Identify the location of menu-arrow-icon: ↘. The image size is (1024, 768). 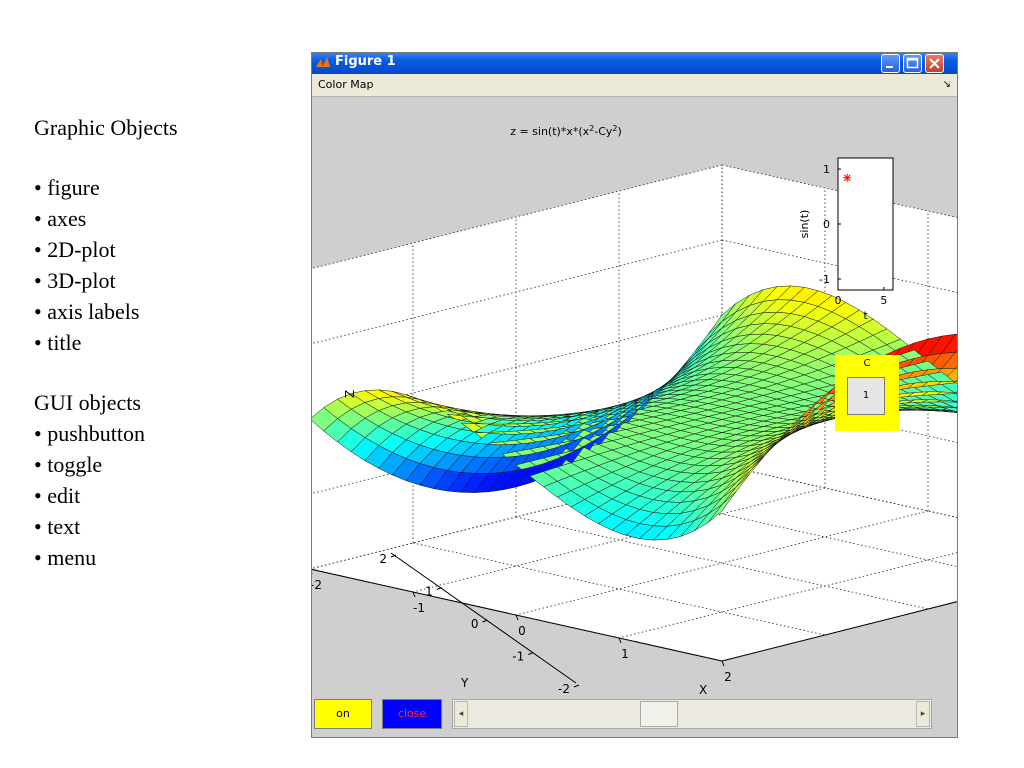
(947, 84).